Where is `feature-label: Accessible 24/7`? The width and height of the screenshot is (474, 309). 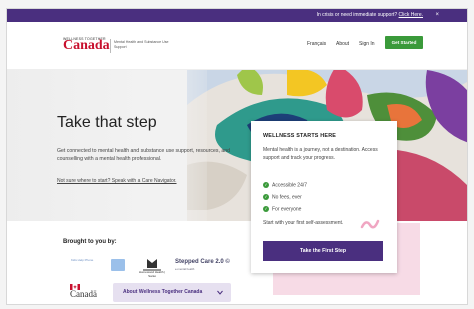 feature-label: Accessible 24/7 is located at coordinates (290, 185).